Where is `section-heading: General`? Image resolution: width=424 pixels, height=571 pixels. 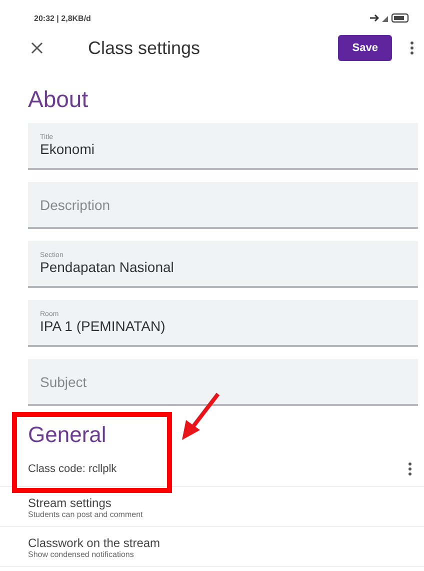
section-heading: General is located at coordinates (67, 435).